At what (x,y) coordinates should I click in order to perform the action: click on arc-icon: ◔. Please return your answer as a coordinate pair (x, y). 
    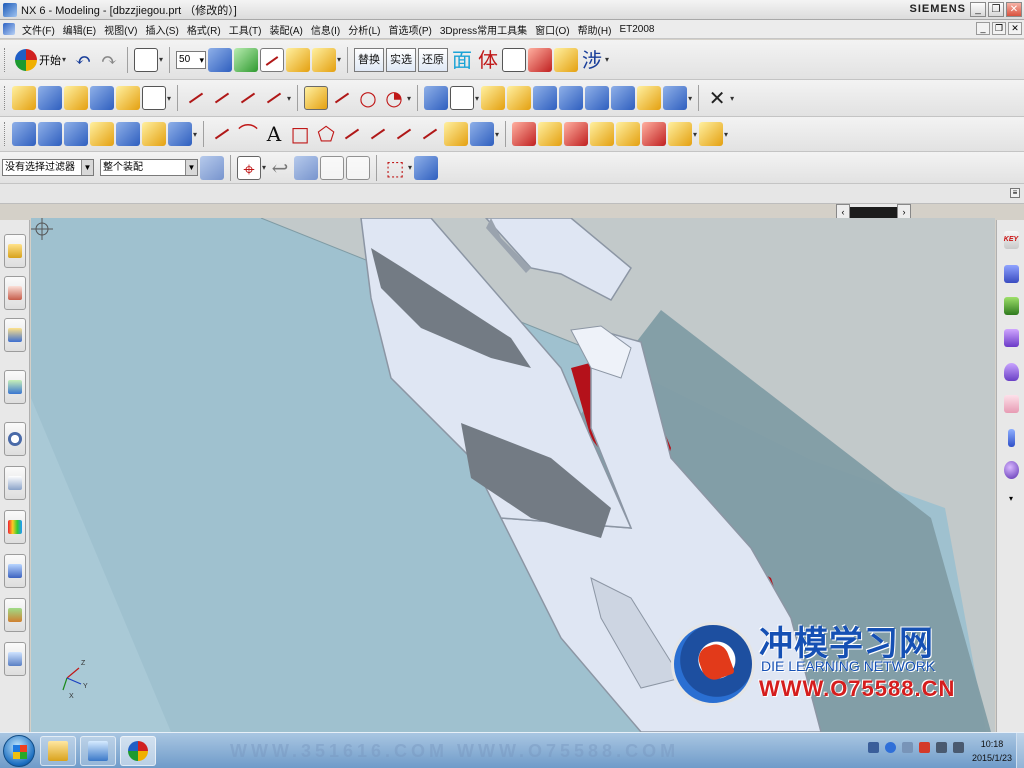
    Looking at the image, I should click on (394, 98).